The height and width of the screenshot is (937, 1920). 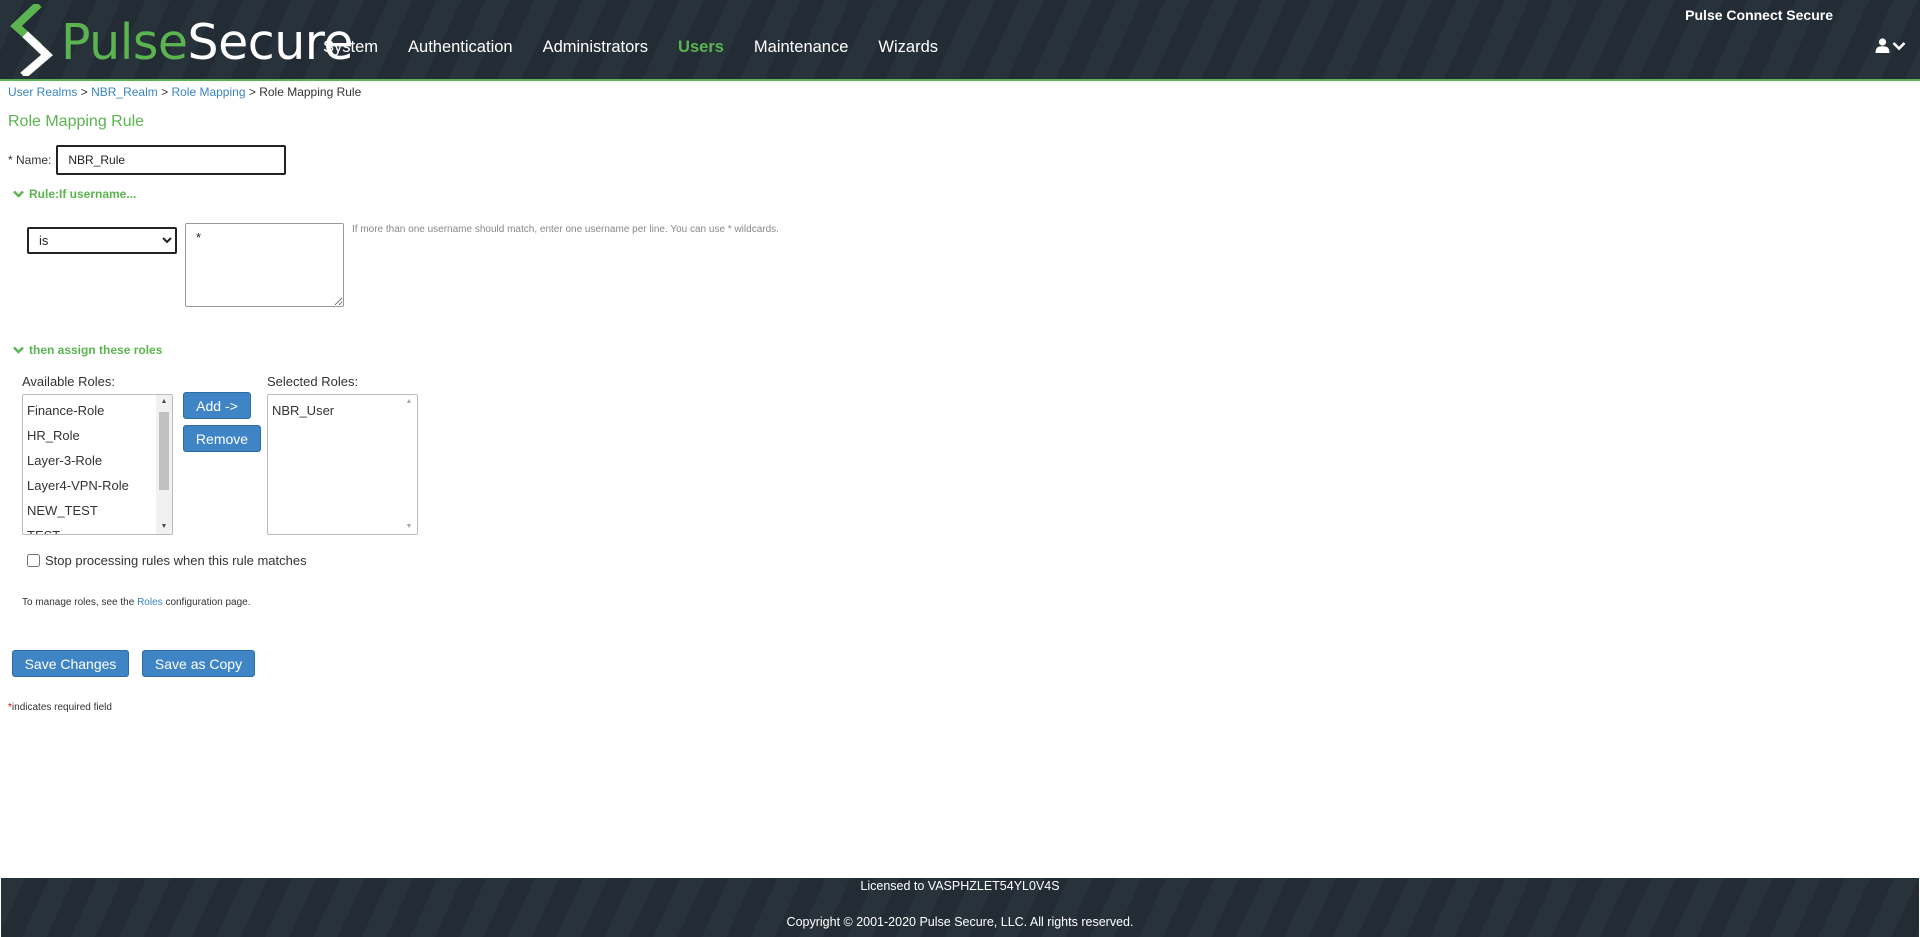 What do you see at coordinates (76, 121) in the screenshot?
I see `page-title: Role Mapping Rule` at bounding box center [76, 121].